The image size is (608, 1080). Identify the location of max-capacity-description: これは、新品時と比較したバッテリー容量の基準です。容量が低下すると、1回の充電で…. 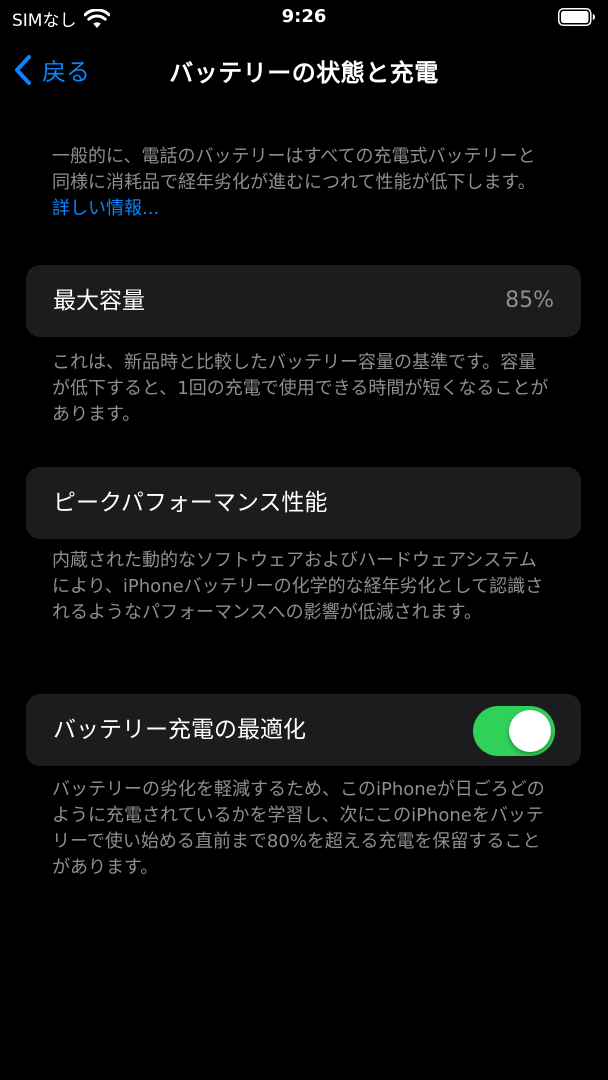
(300, 388).